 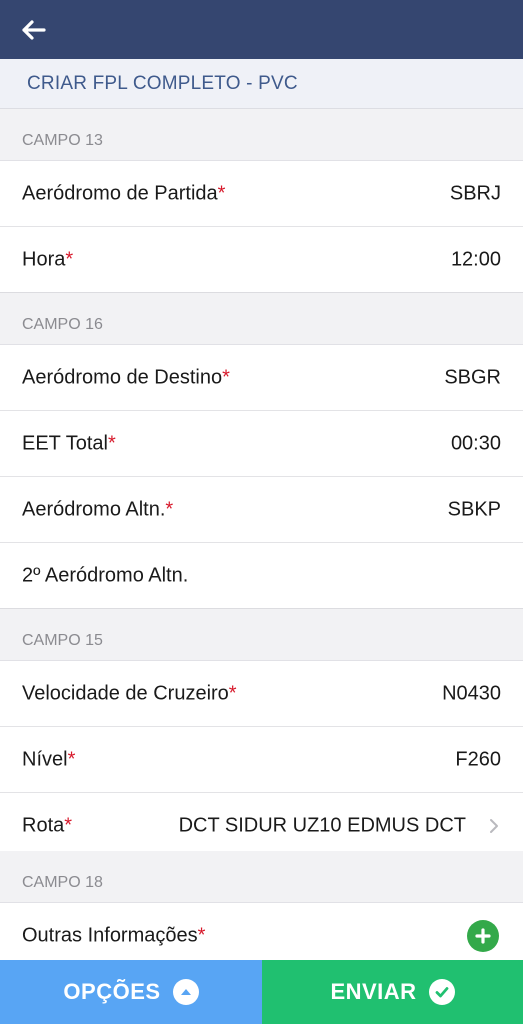 I want to click on field-label: EET Total, so click(x=65, y=443).